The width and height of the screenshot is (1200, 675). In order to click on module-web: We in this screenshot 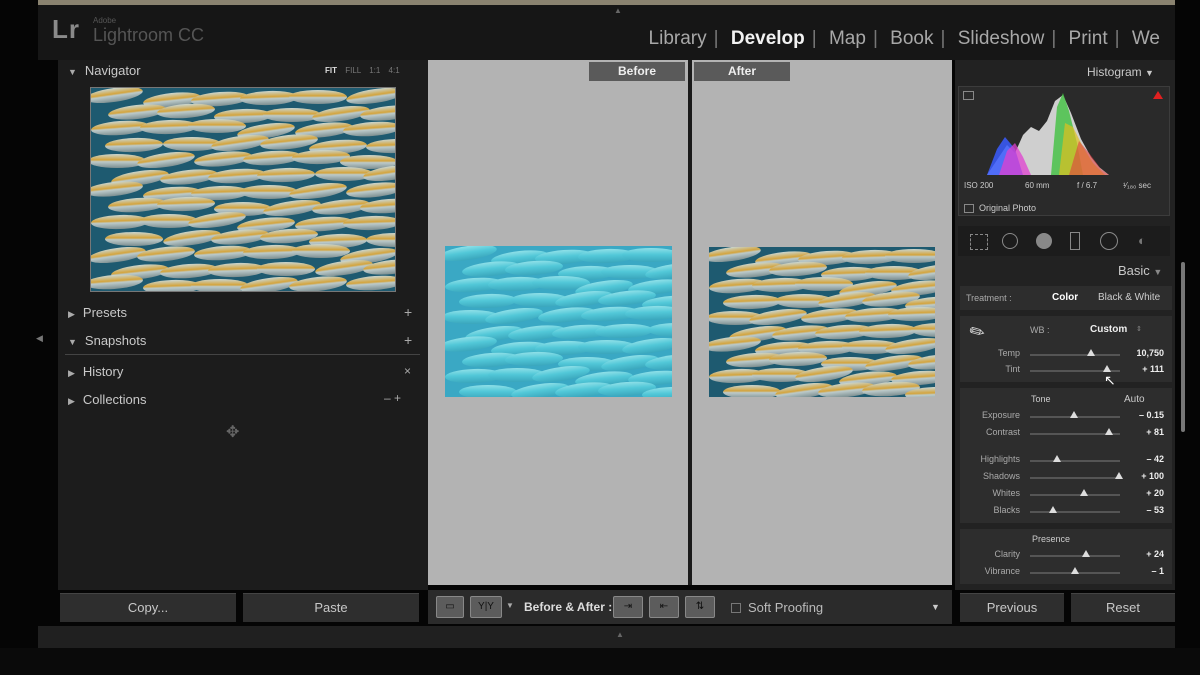, I will do `click(1146, 39)`.